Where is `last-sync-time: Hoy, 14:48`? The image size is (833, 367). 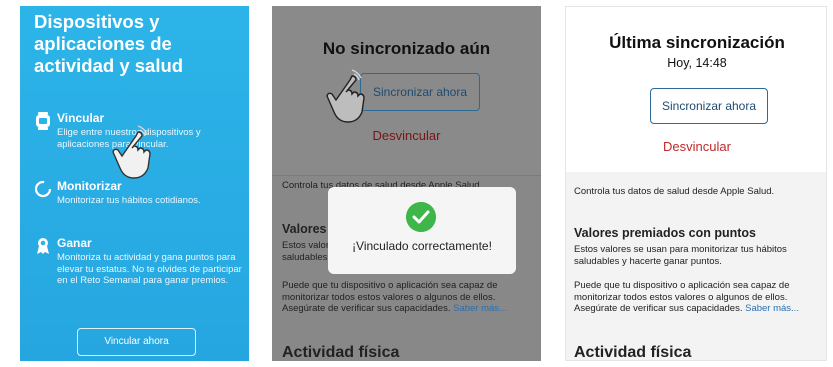
last-sync-time: Hoy, 14:48 is located at coordinates (697, 63).